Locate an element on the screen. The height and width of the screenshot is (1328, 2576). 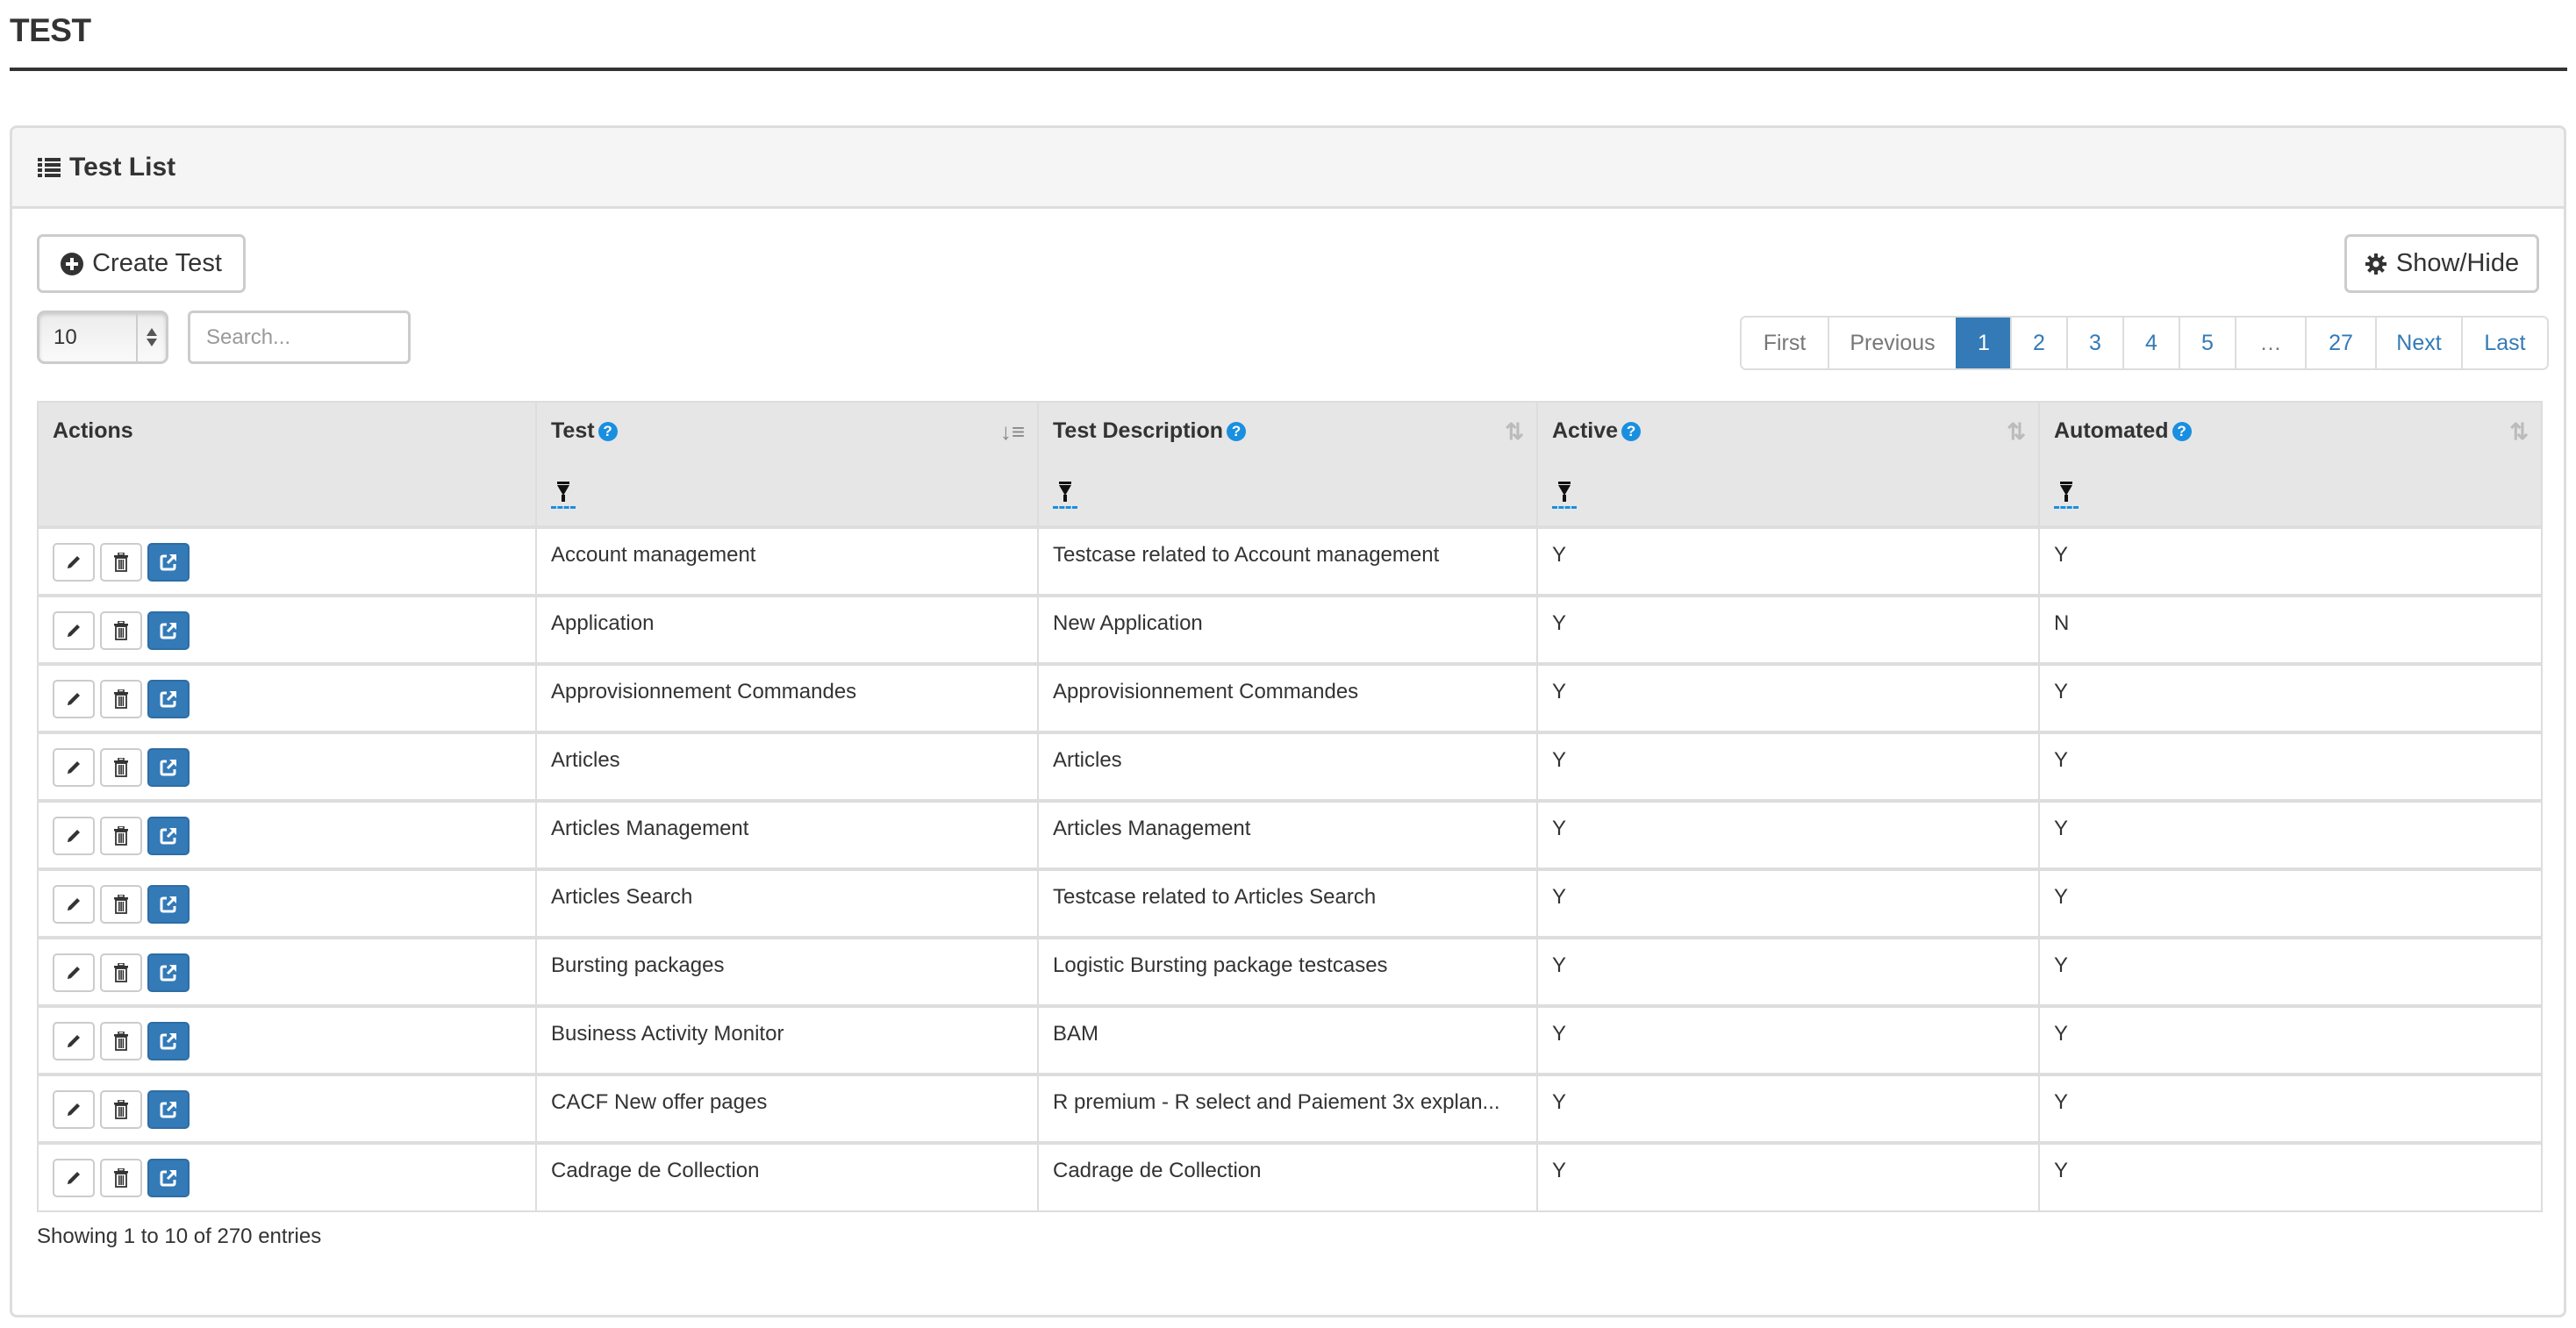
page-length-select: 10 is located at coordinates (102, 337).